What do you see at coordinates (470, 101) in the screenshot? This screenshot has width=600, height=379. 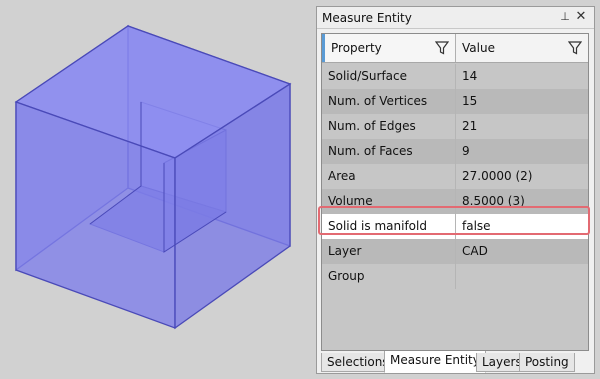 I see `row-value: 15` at bounding box center [470, 101].